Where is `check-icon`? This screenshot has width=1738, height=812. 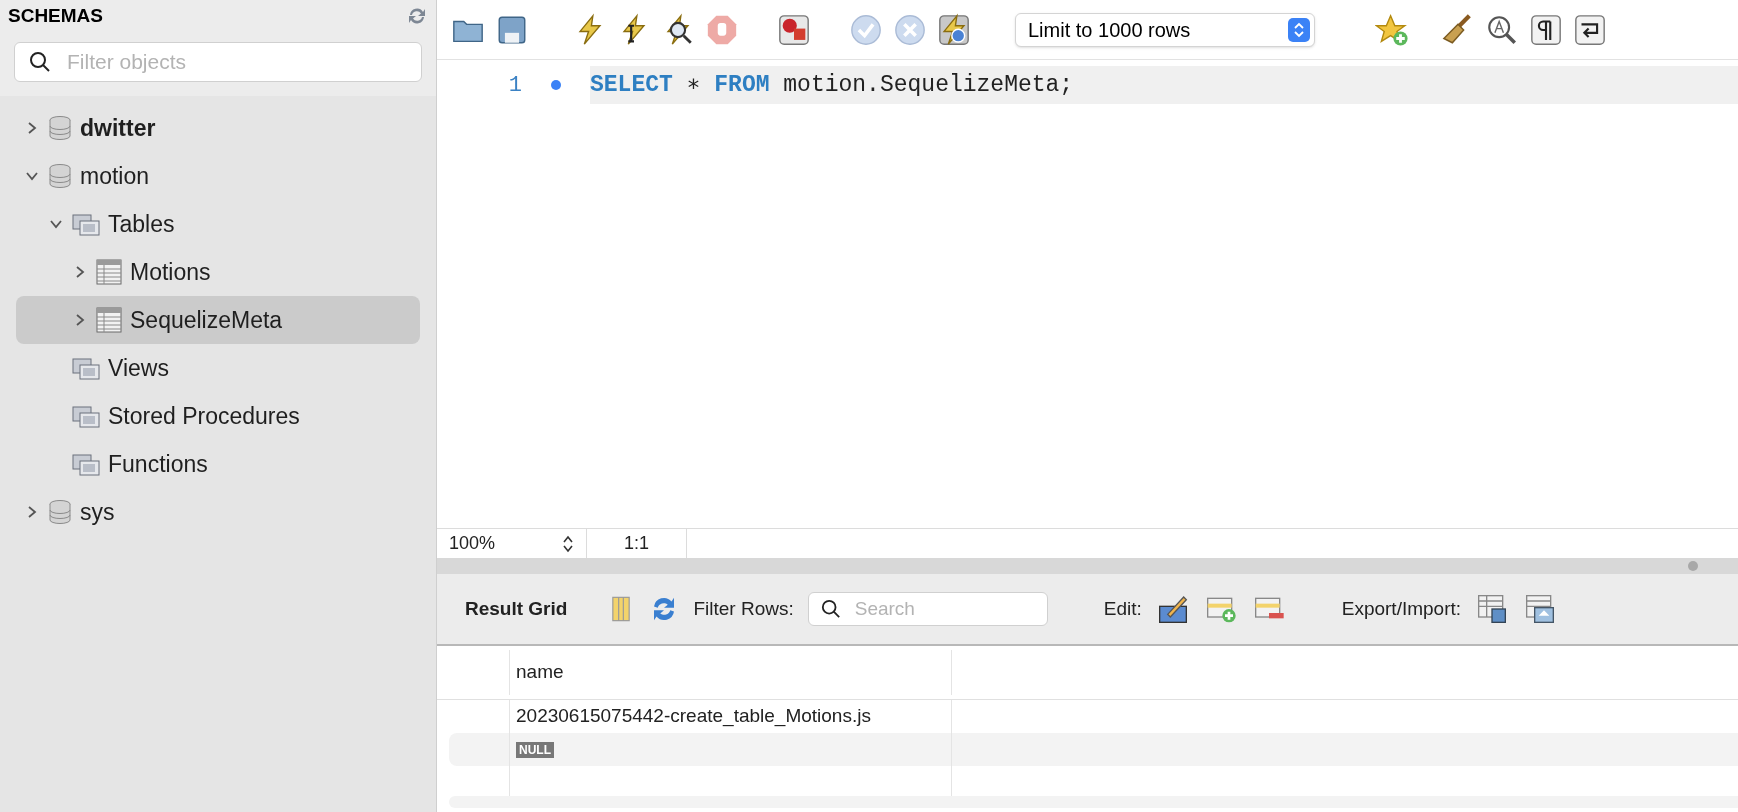
check-icon is located at coordinates (866, 29).